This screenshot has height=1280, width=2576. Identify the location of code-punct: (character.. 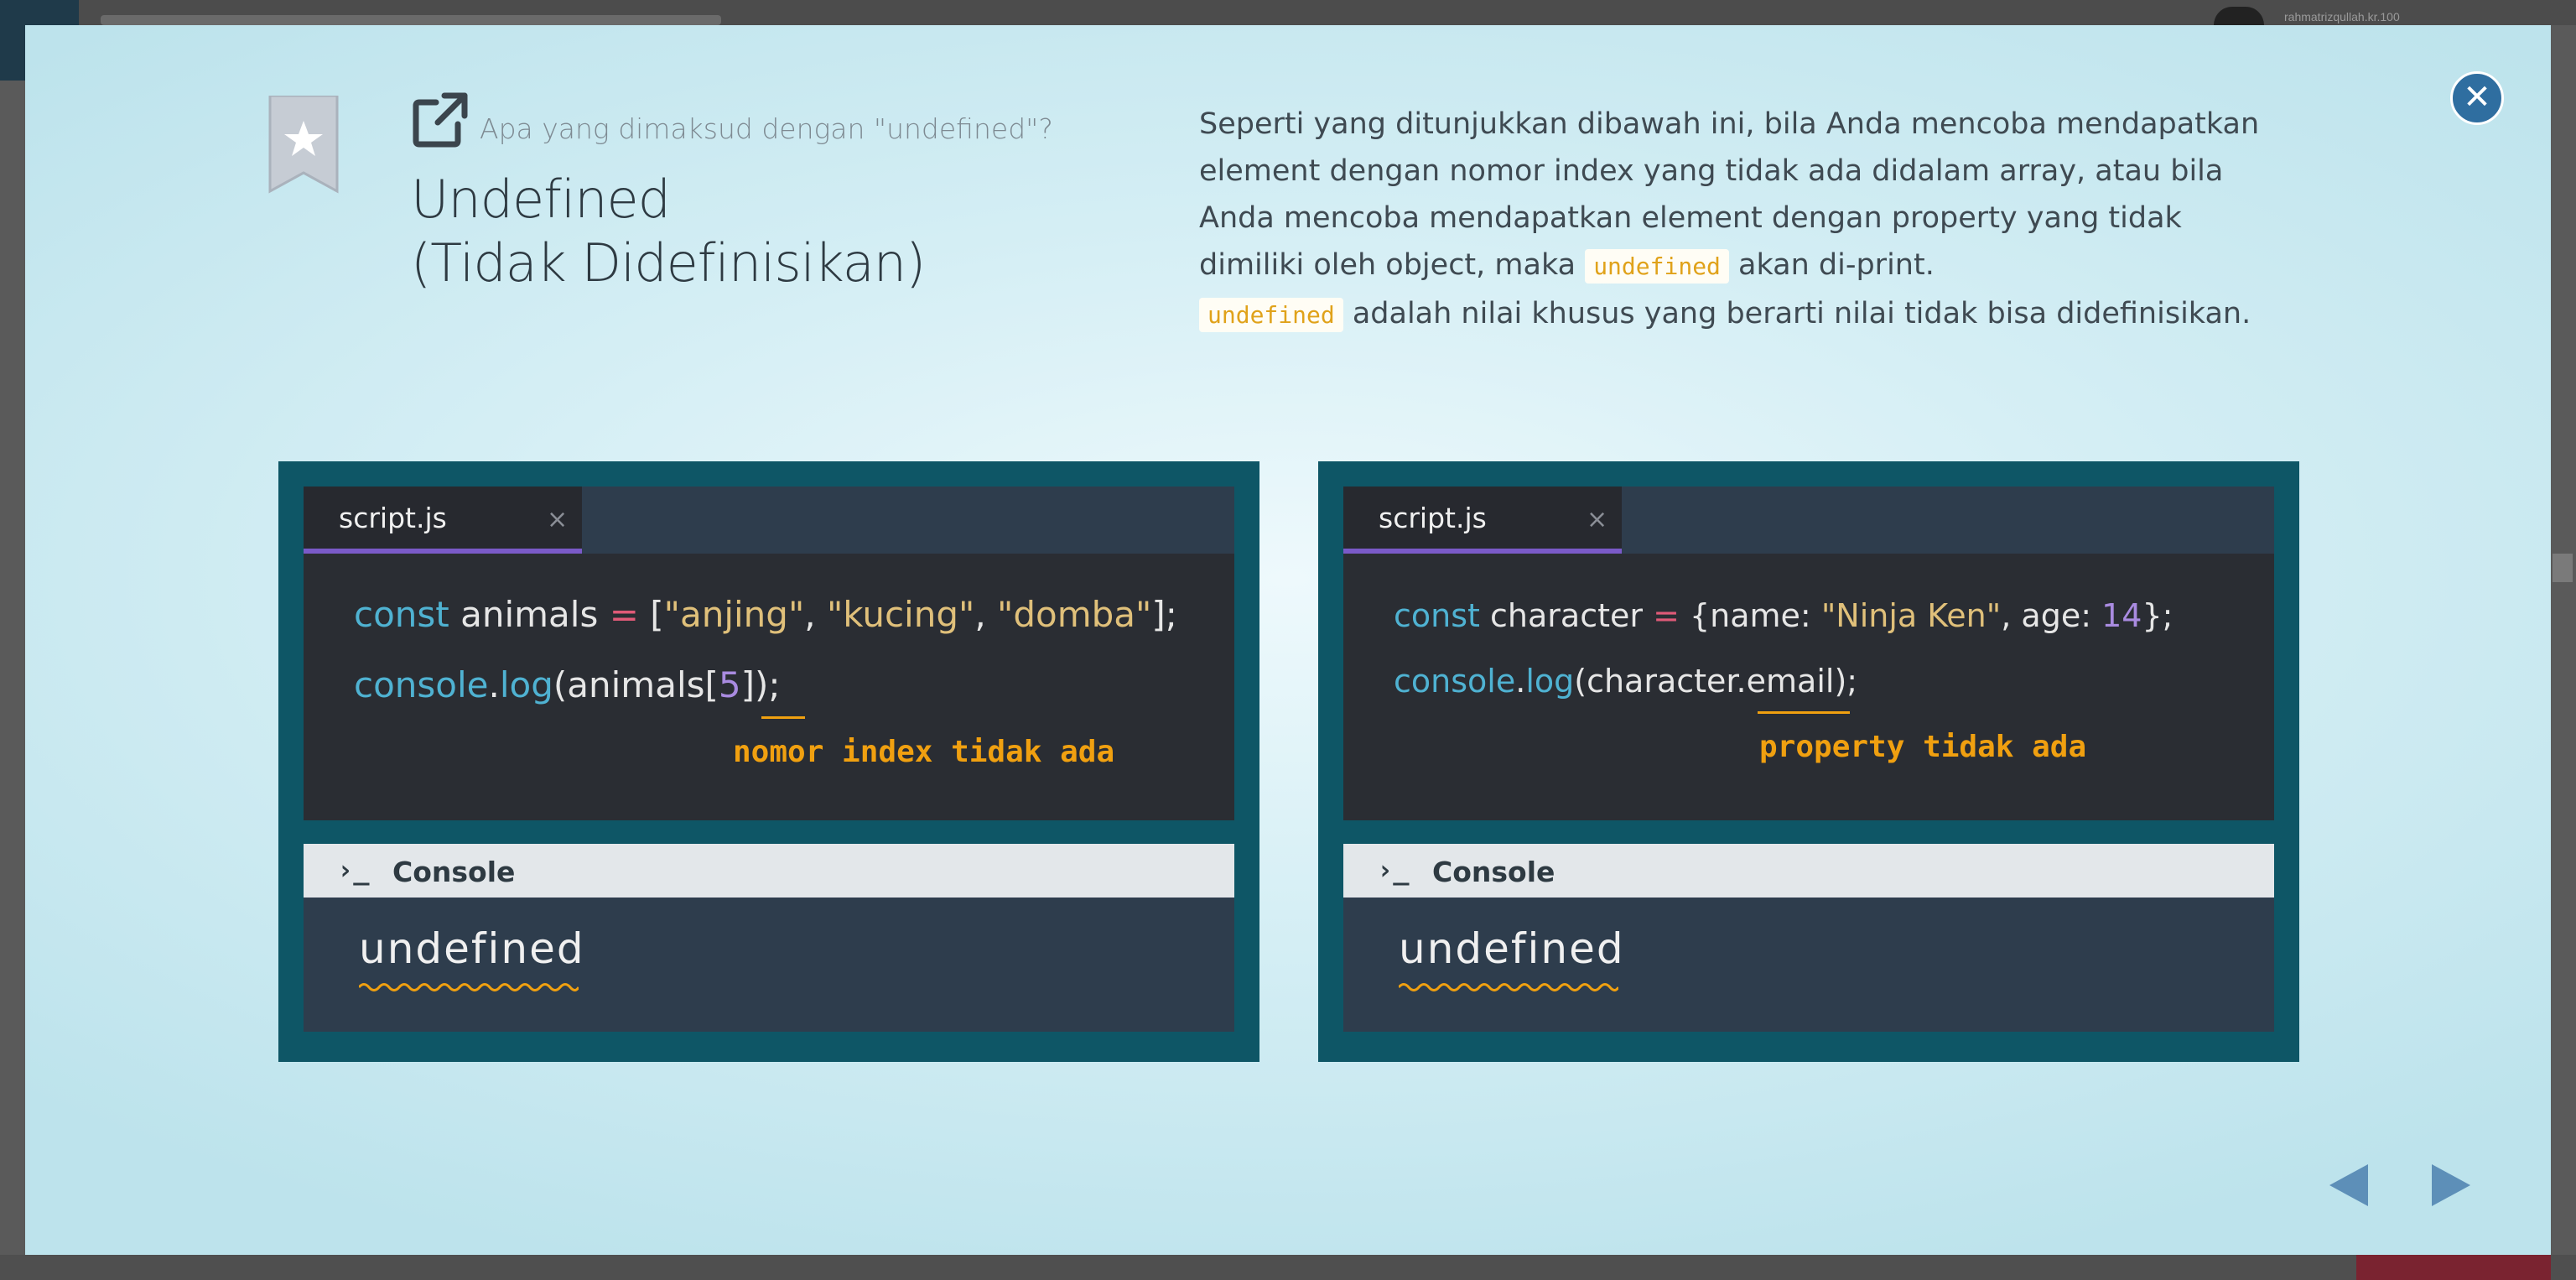
(1660, 681).